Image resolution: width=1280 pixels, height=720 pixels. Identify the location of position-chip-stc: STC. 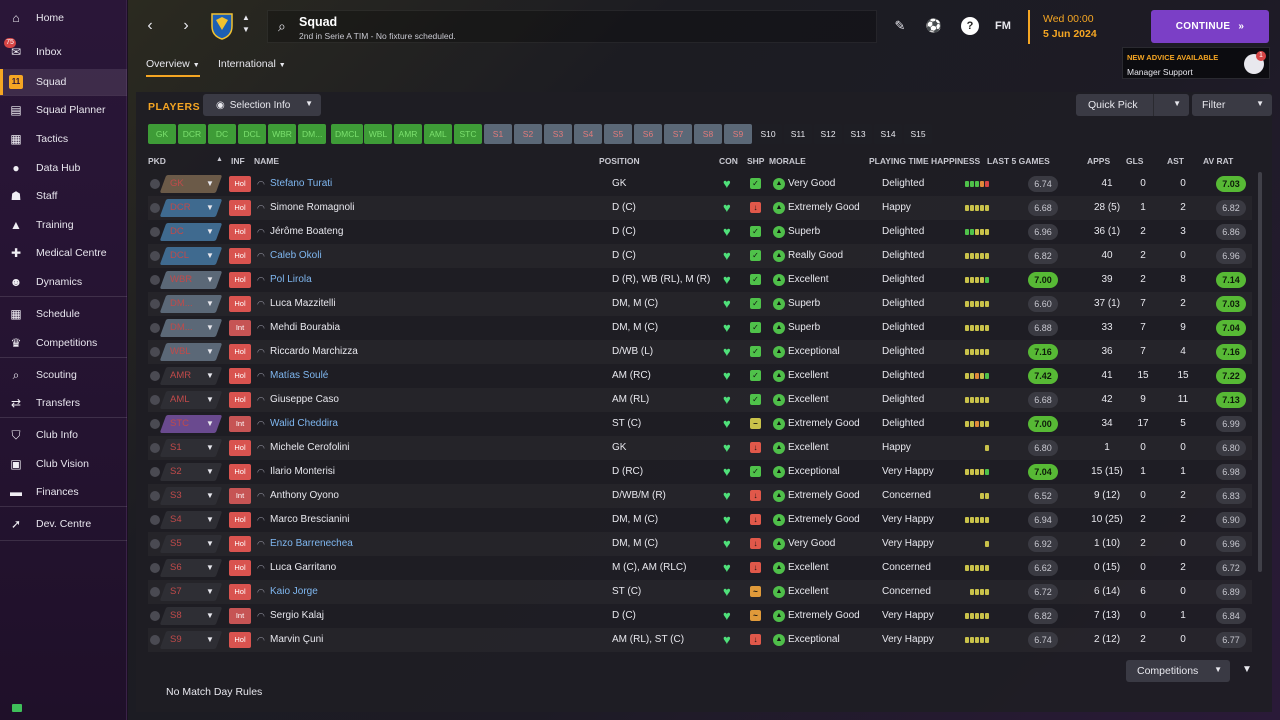
(468, 134).